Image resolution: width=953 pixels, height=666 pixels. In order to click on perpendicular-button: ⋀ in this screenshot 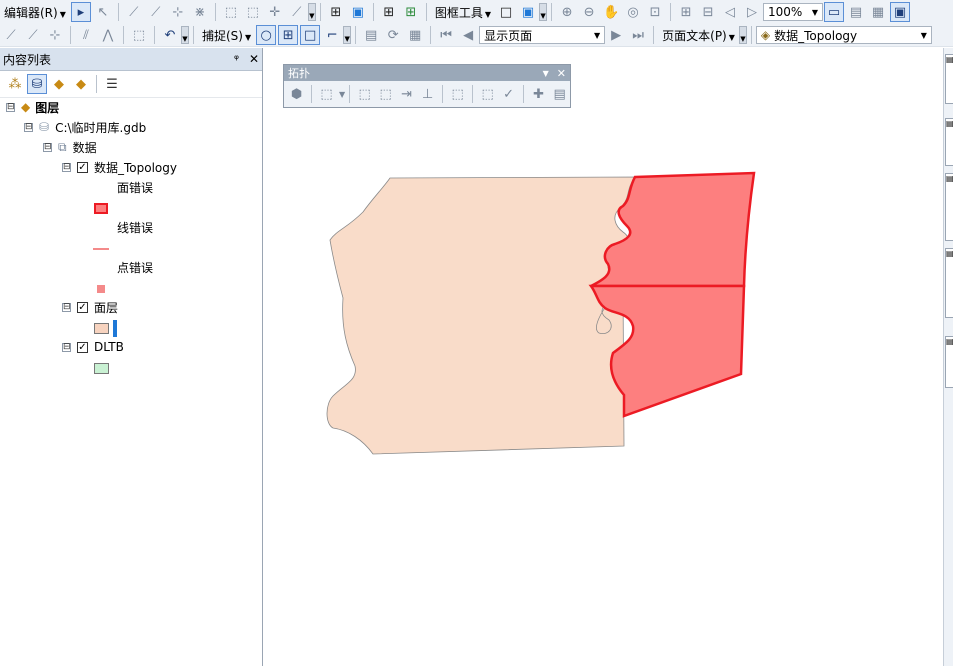, I will do `click(108, 35)`.